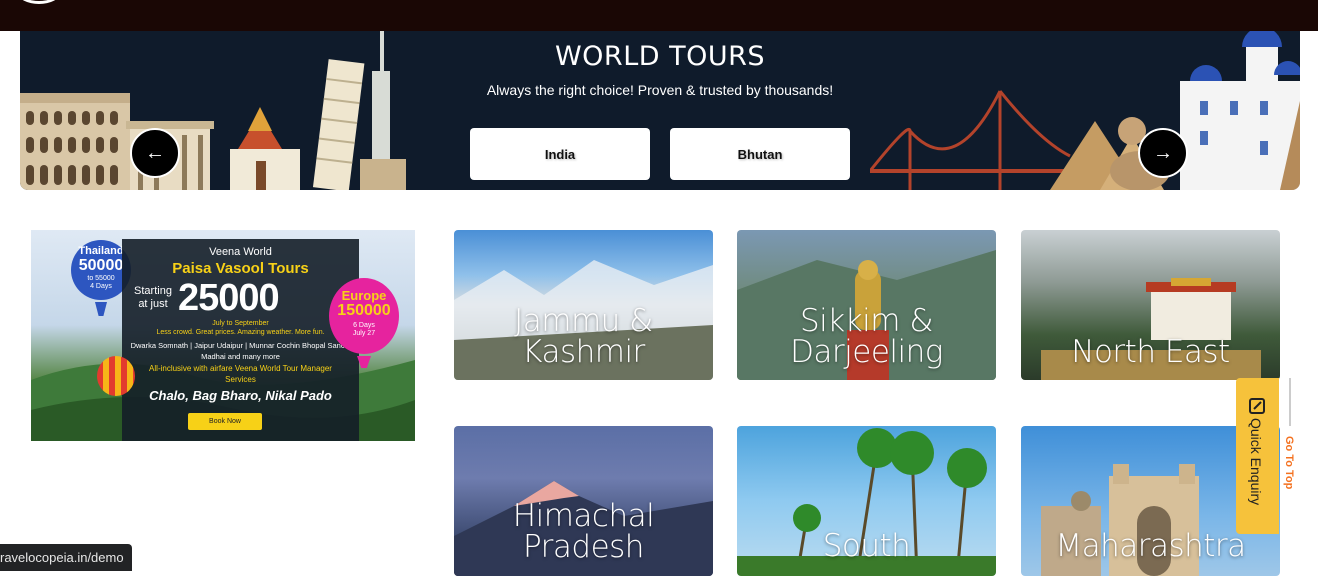  I want to click on europe-title: Europe, so click(364, 295).